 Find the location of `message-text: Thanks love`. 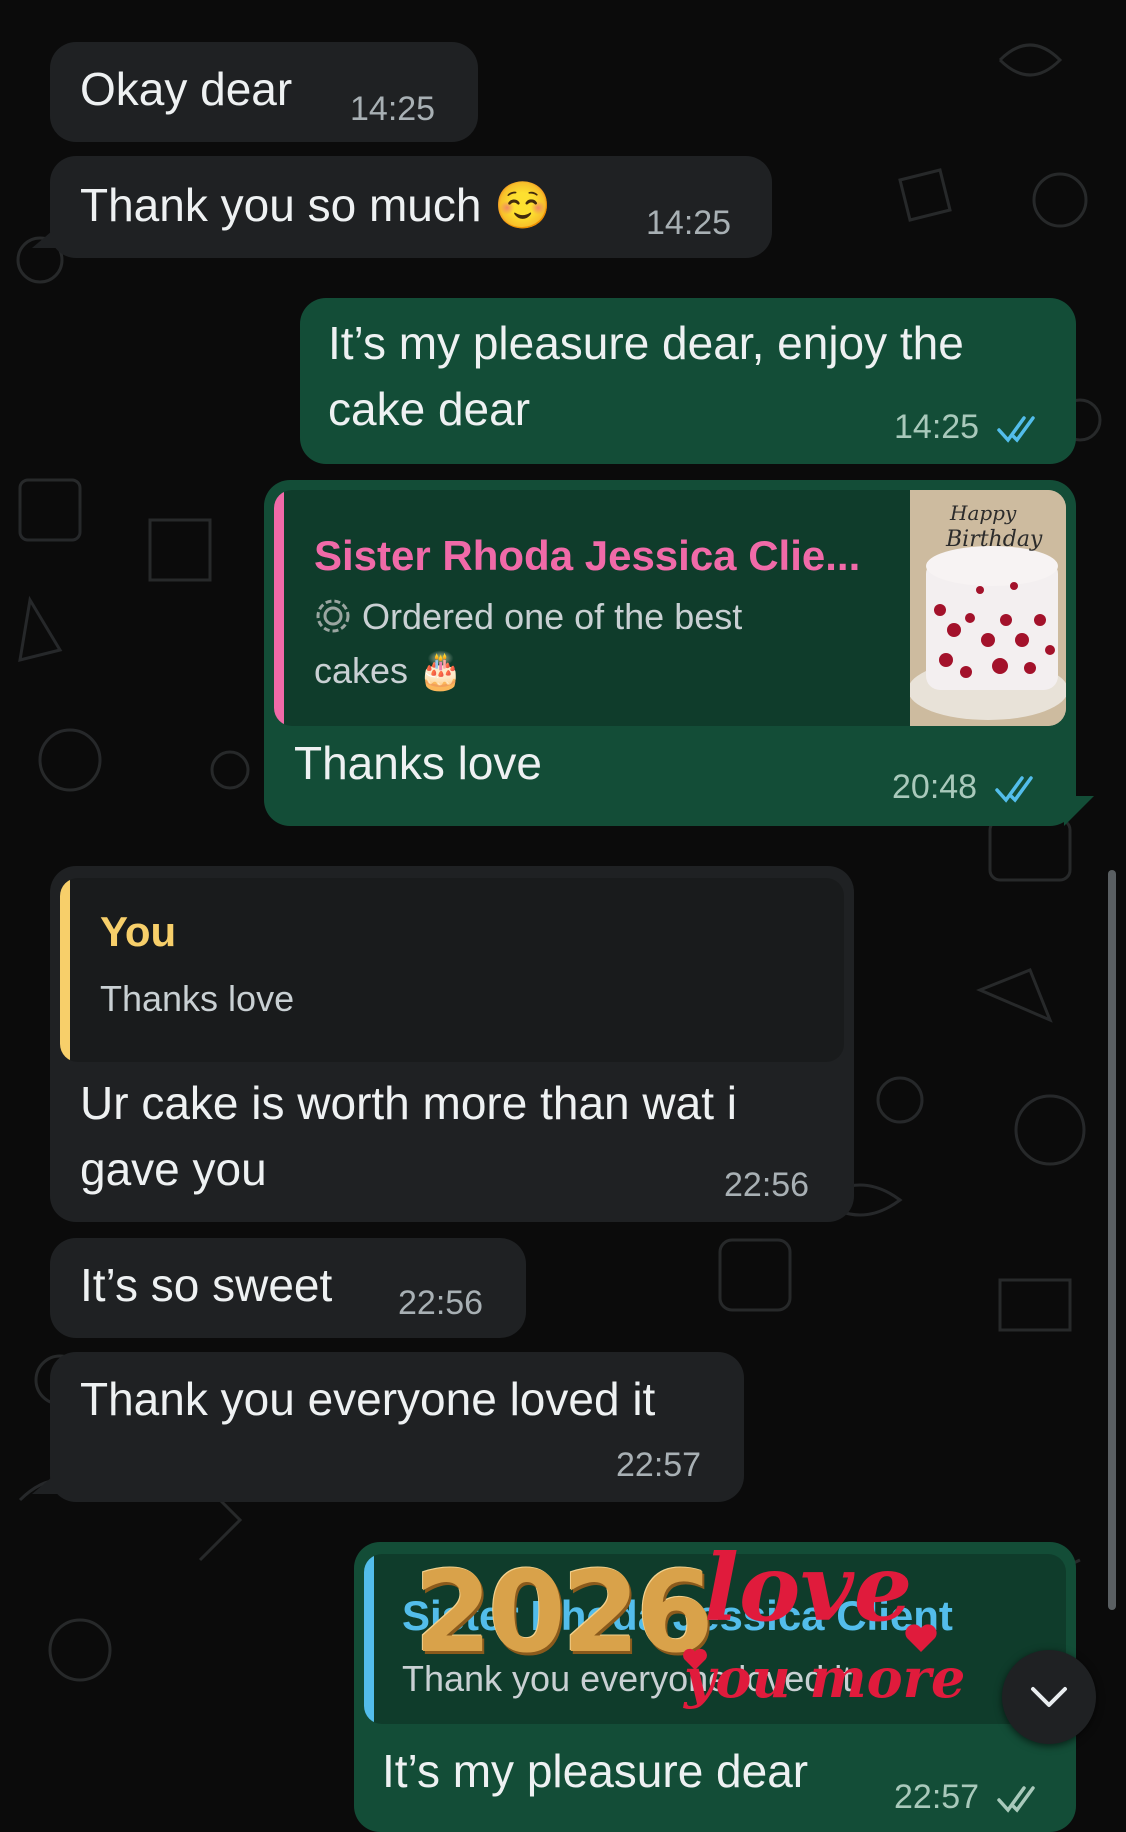

message-text: Thanks love is located at coordinates (418, 763).